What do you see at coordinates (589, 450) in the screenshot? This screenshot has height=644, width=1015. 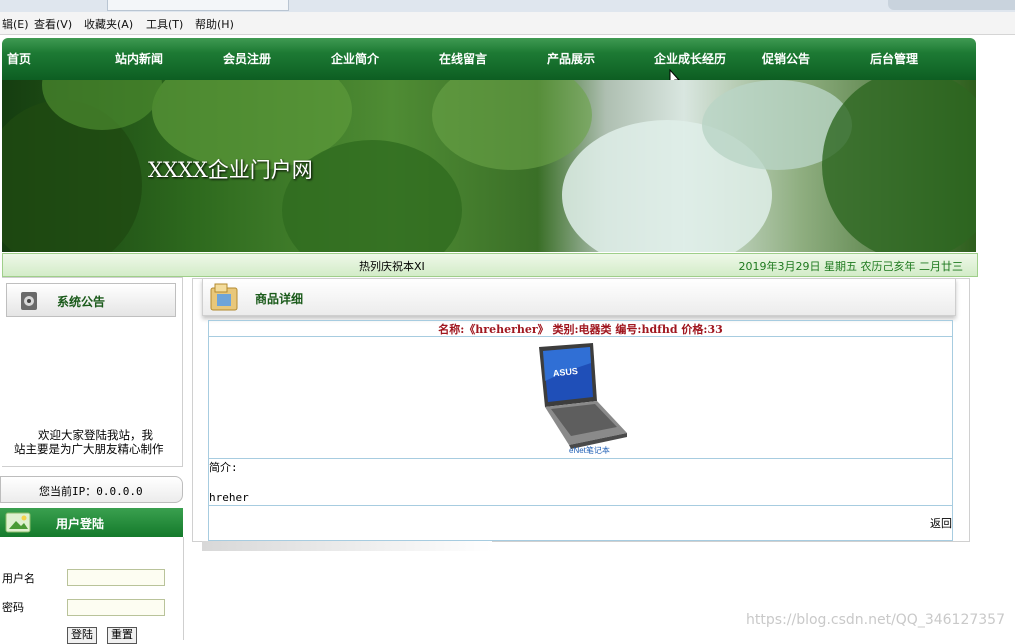 I see `image-watermark: eNet笔记本` at bounding box center [589, 450].